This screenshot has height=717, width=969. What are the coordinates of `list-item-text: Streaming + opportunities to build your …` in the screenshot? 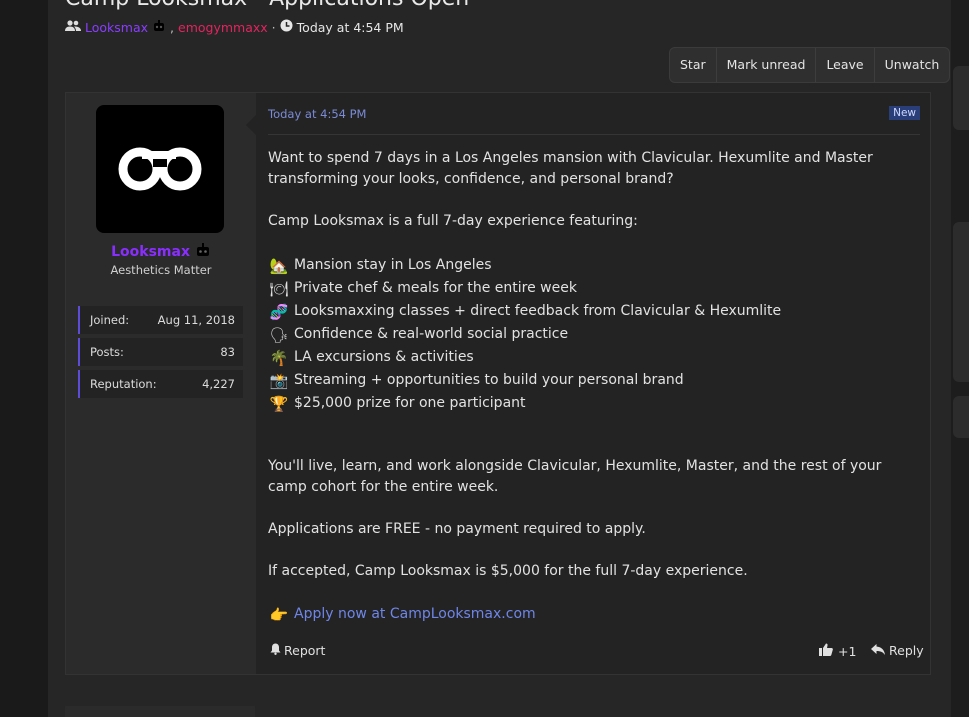 It's located at (489, 380).